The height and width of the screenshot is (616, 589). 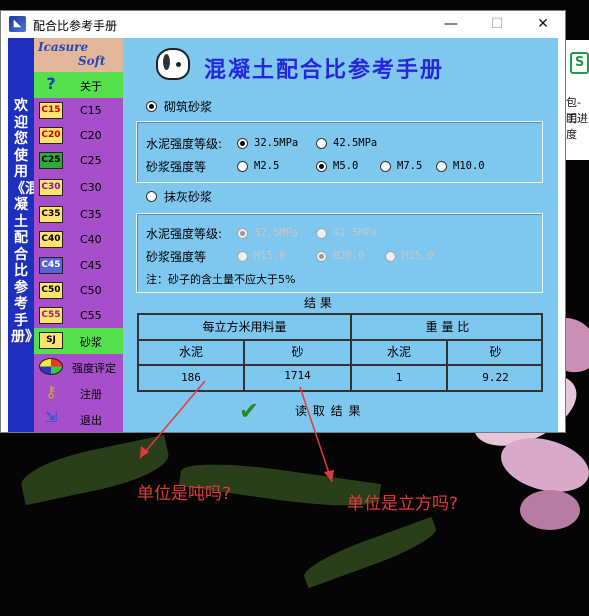 What do you see at coordinates (172, 419) in the screenshot?
I see `arrow-left` at bounding box center [172, 419].